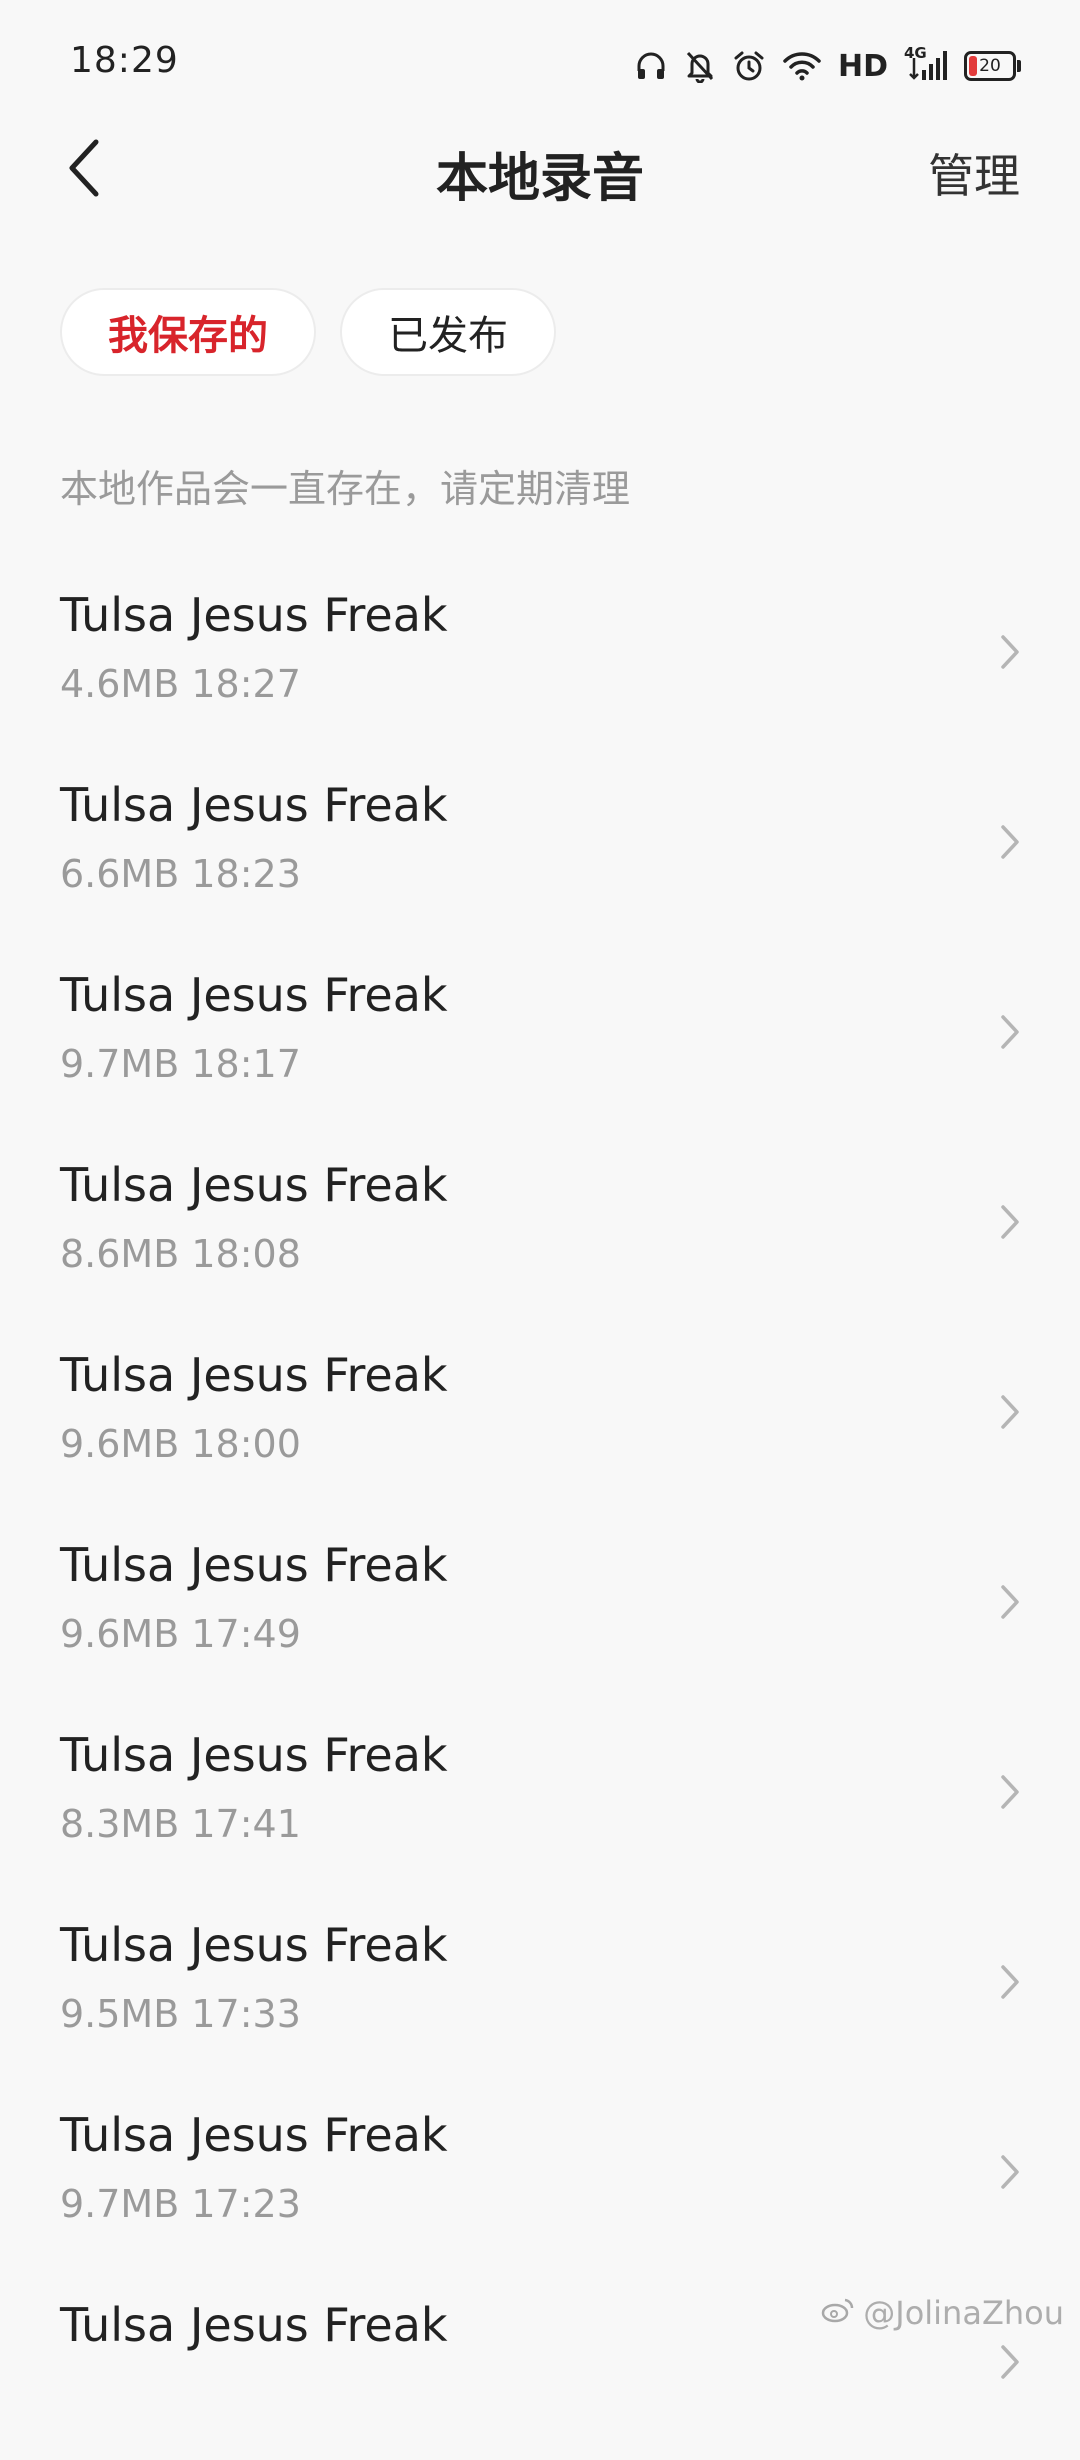  I want to click on hd-label: HD, so click(862, 66).